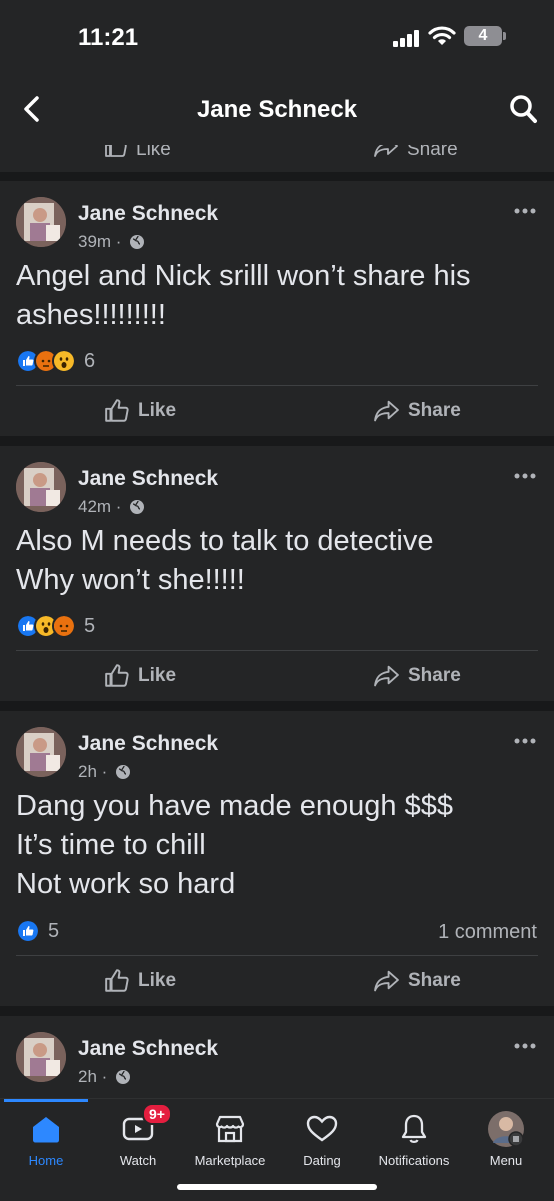 This screenshot has height=1201, width=554. What do you see at coordinates (408, 38) in the screenshot?
I see `signal-icon` at bounding box center [408, 38].